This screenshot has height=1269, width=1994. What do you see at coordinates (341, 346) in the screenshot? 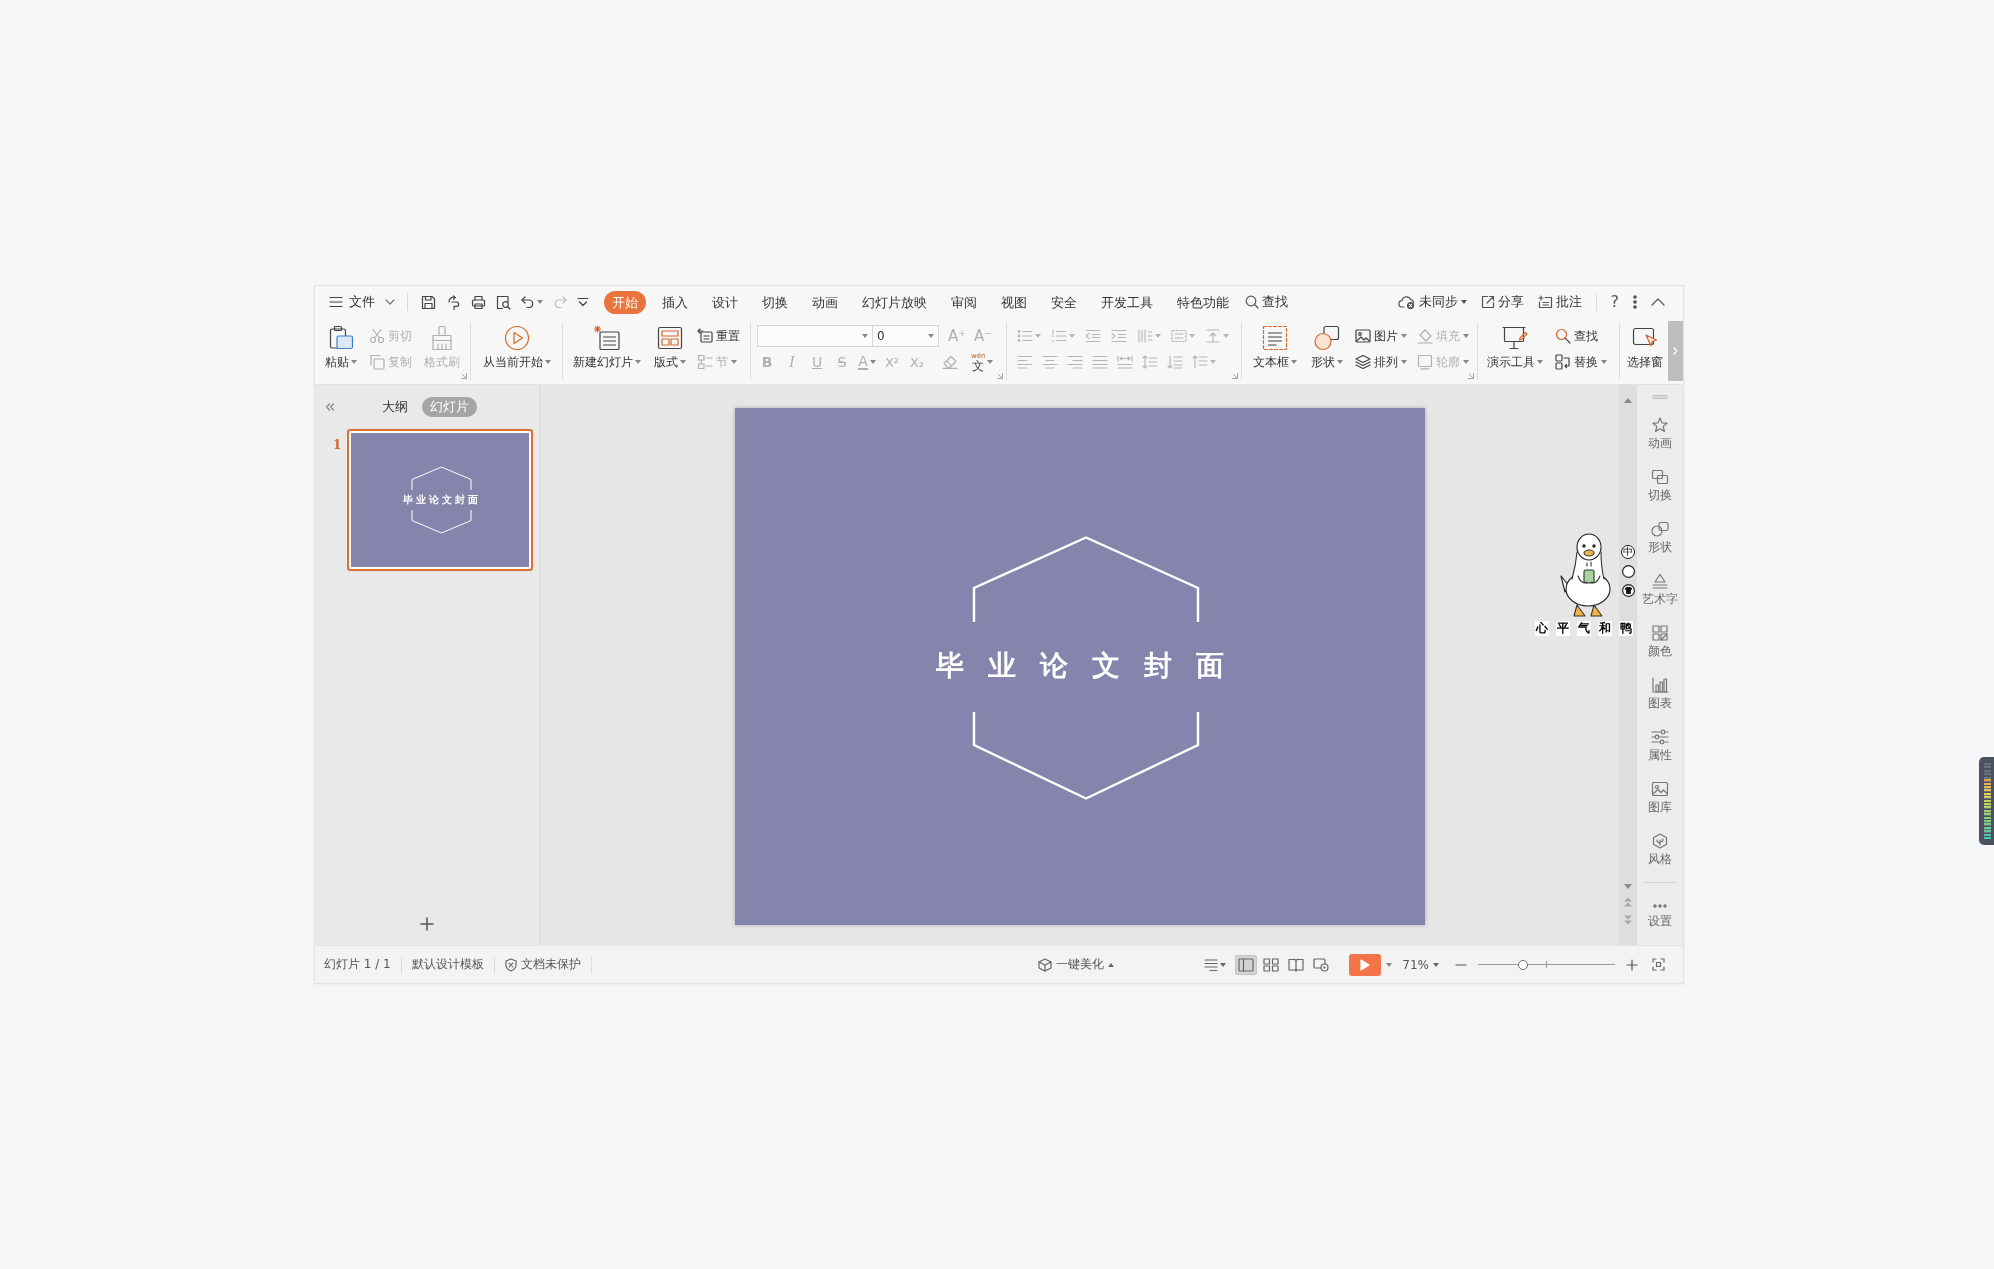
I see `paste-button: 粘贴` at bounding box center [341, 346].